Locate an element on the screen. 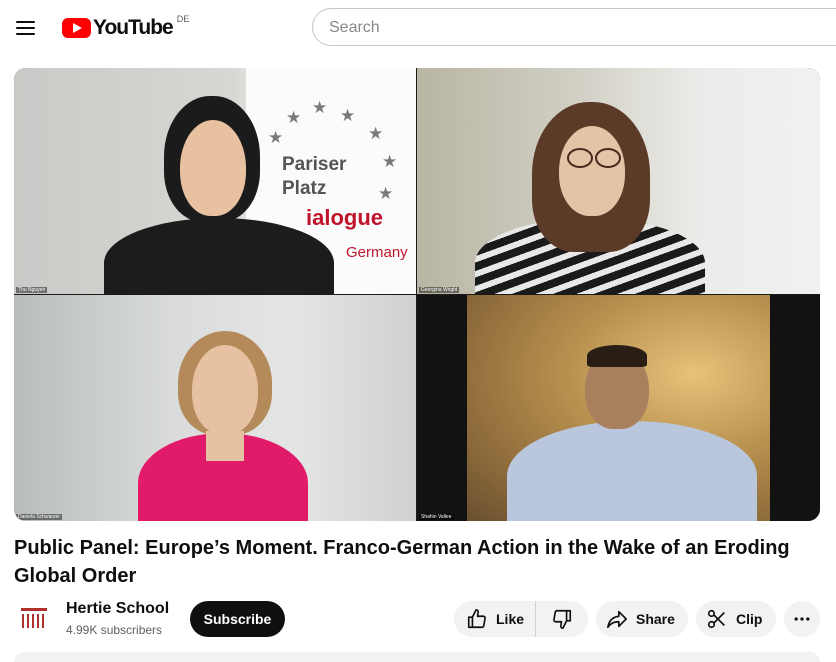 This screenshot has width=836, height=662. banner-line-4: Germany is located at coordinates (377, 252).